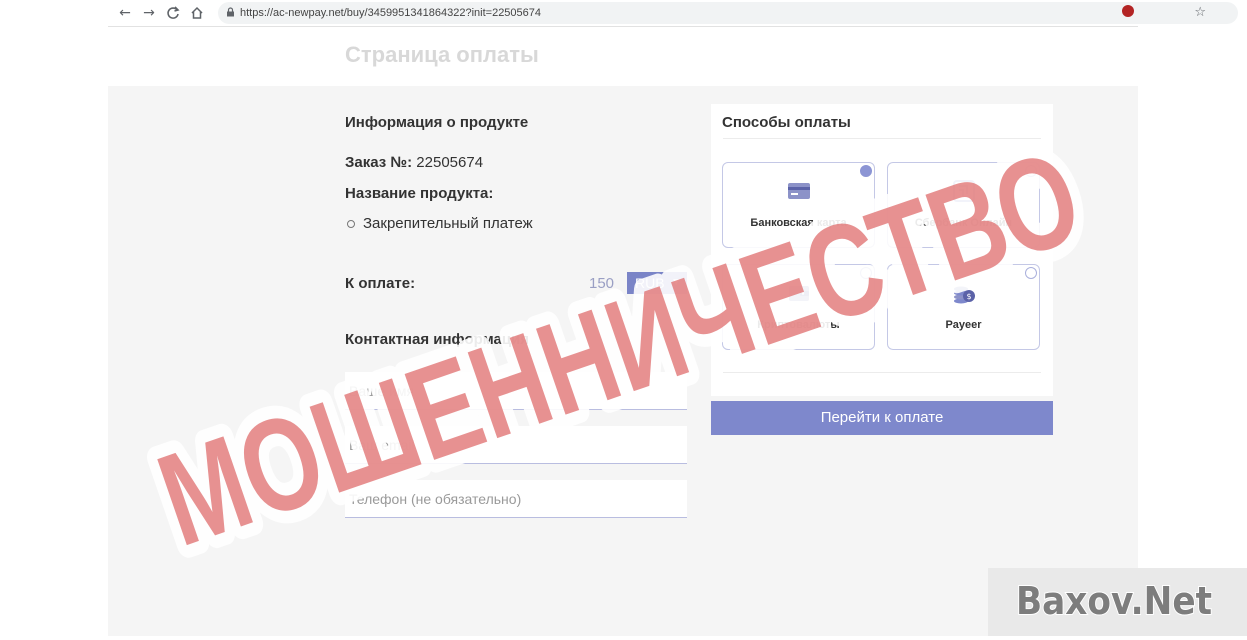 The height and width of the screenshot is (640, 1247). Describe the element at coordinates (963, 307) in the screenshot. I see `method-payeer: $ Payeer` at that location.